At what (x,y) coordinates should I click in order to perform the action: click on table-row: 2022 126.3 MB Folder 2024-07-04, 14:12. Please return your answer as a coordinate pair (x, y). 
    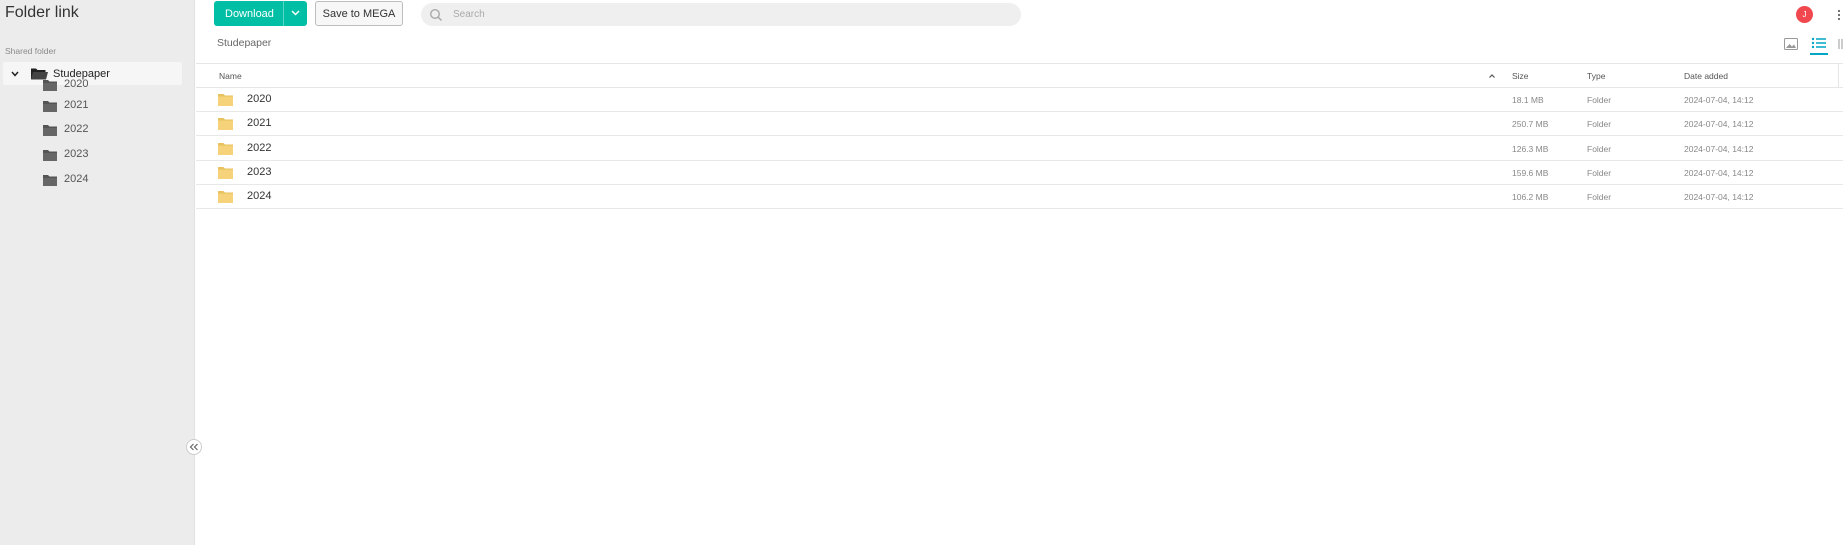
    Looking at the image, I should click on (1019, 149).